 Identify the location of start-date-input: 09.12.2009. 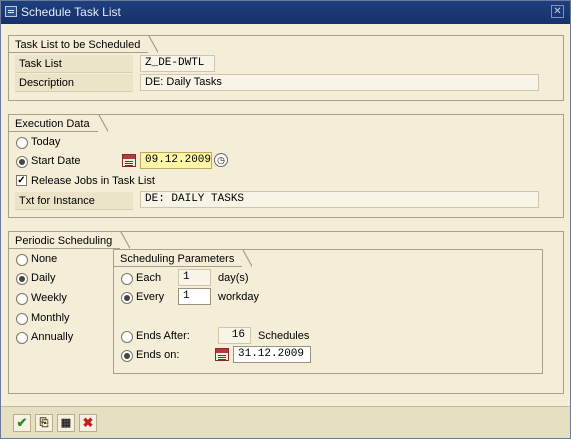
(176, 160).